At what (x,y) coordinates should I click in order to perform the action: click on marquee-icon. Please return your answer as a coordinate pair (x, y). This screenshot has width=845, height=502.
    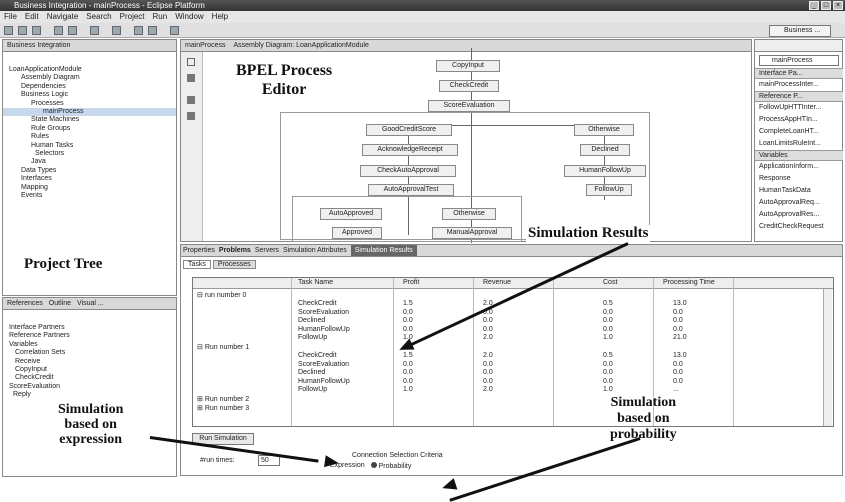
    Looking at the image, I should click on (191, 78).